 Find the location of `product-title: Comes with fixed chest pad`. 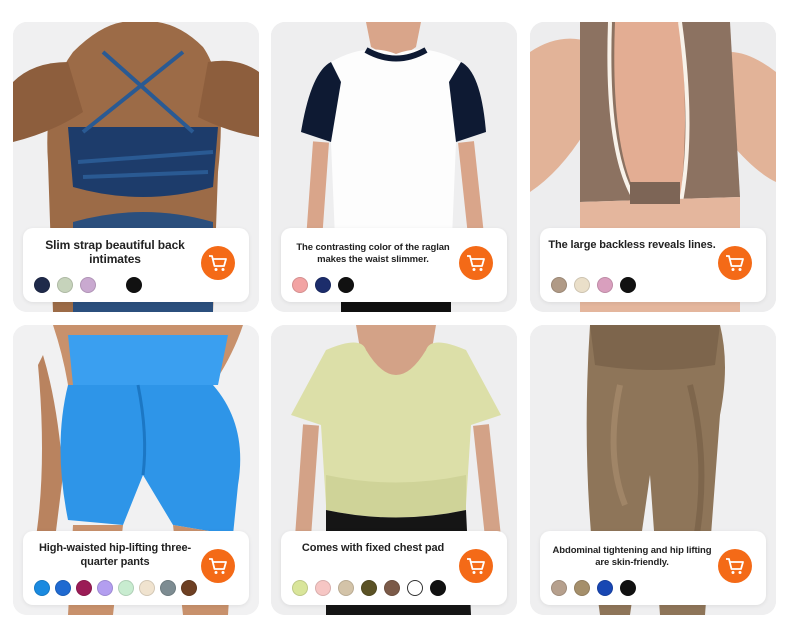

product-title: Comes with fixed chest pad is located at coordinates (373, 548).